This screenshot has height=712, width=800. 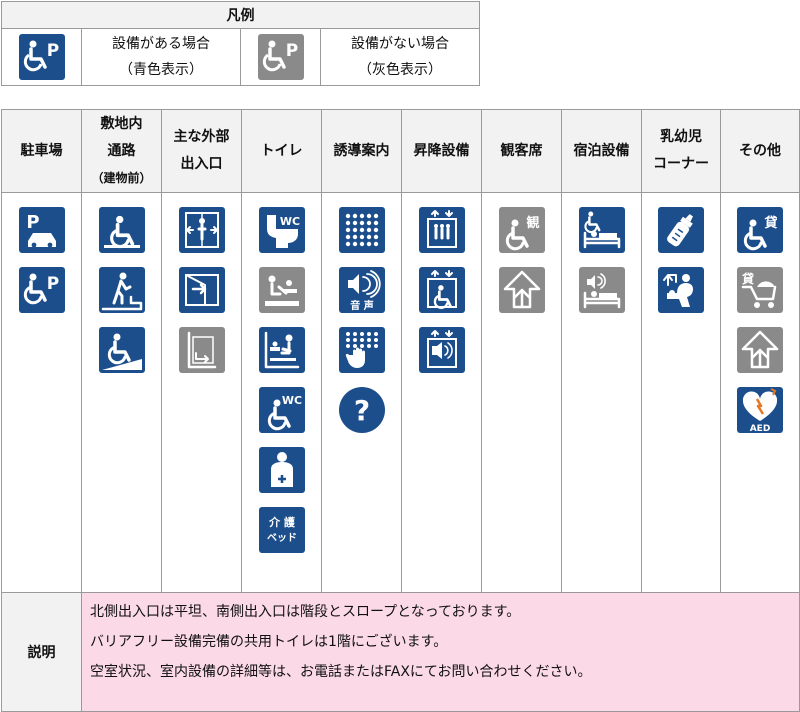 I want to click on svg-text: ベッド, so click(x=282, y=538).